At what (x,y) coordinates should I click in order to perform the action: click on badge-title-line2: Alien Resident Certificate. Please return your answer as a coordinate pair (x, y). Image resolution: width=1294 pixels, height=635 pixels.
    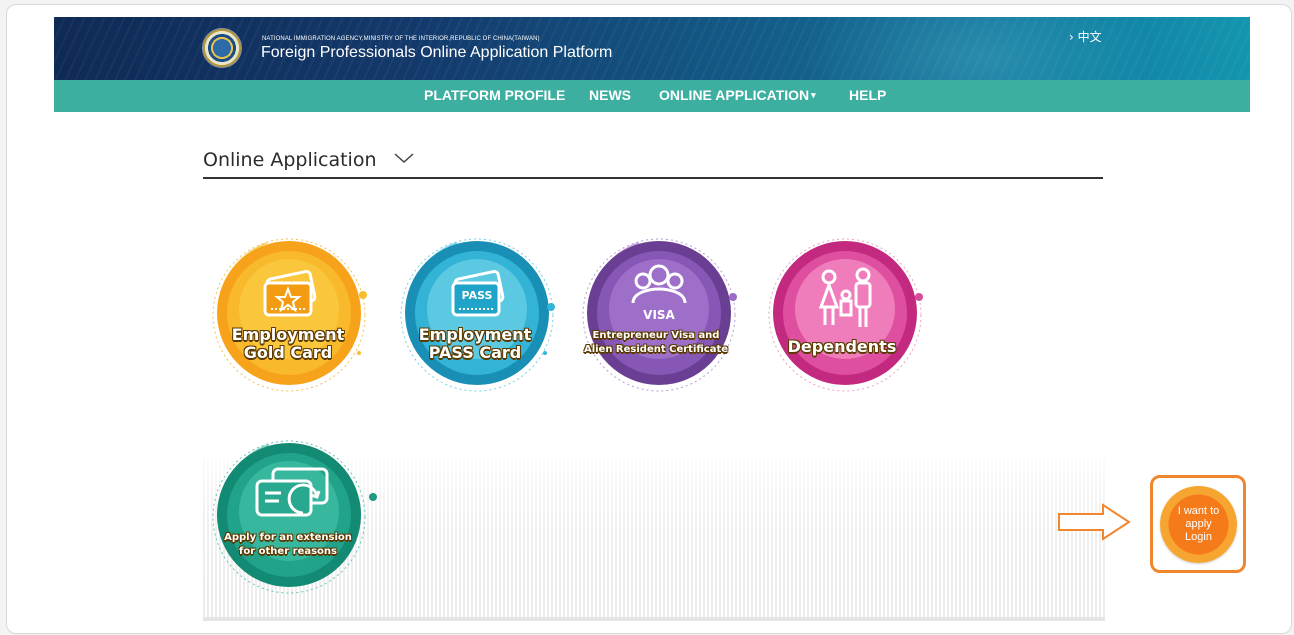
    Looking at the image, I should click on (656, 349).